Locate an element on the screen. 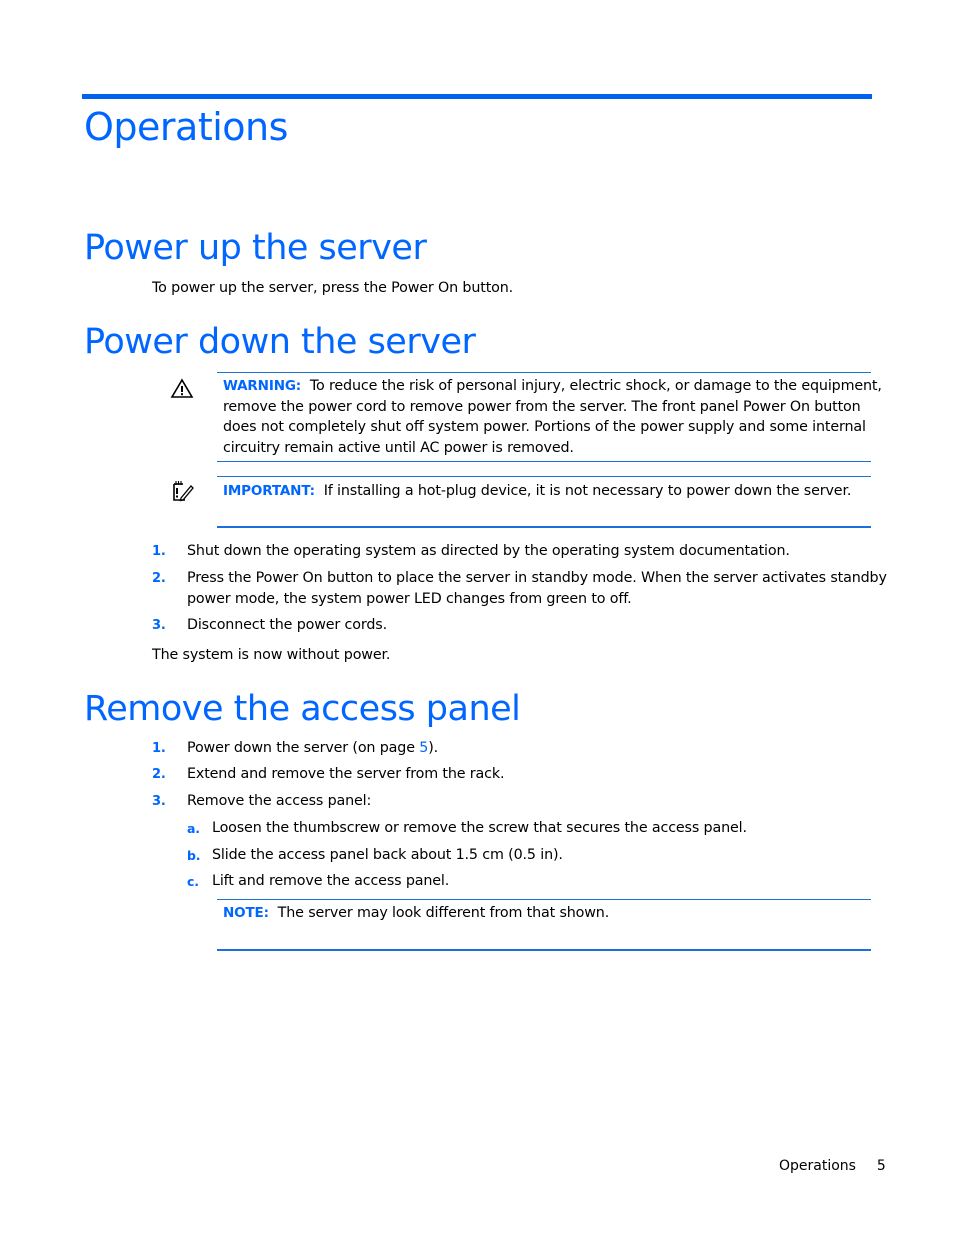  note-top-rule is located at coordinates (544, 899).